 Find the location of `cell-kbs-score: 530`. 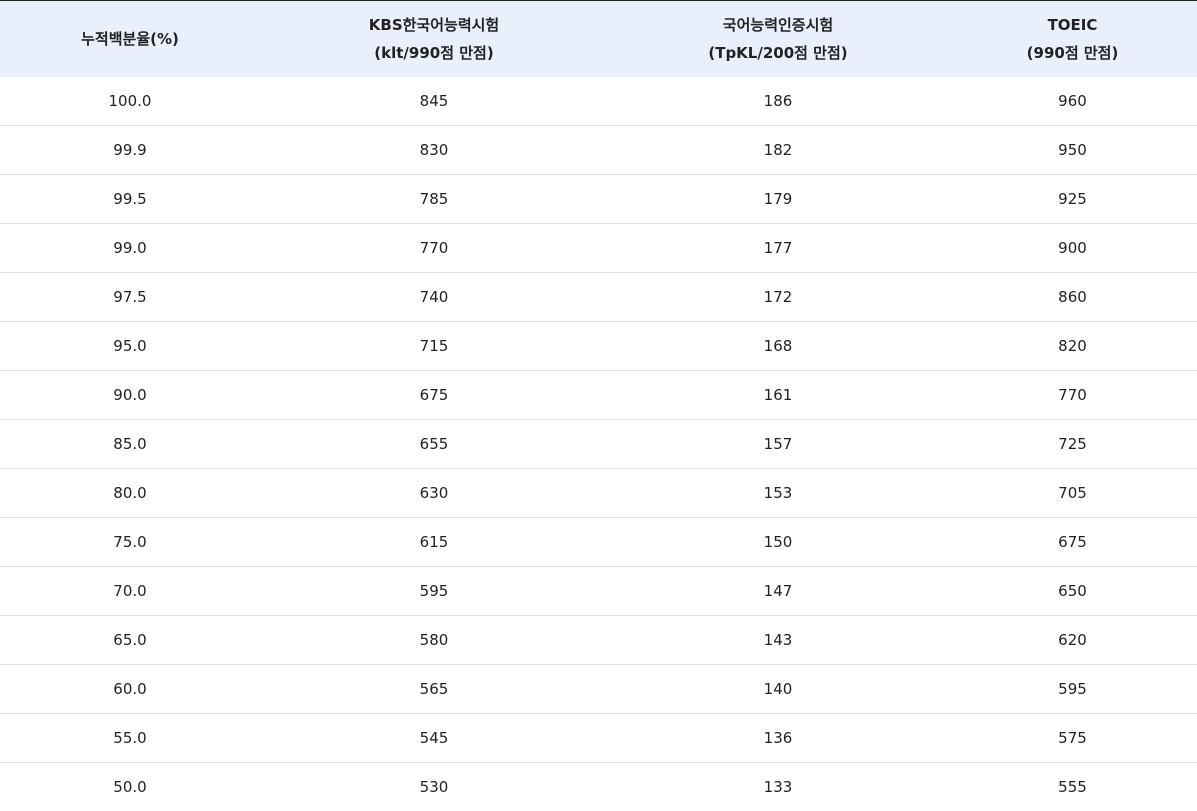

cell-kbs-score: 530 is located at coordinates (434, 787).